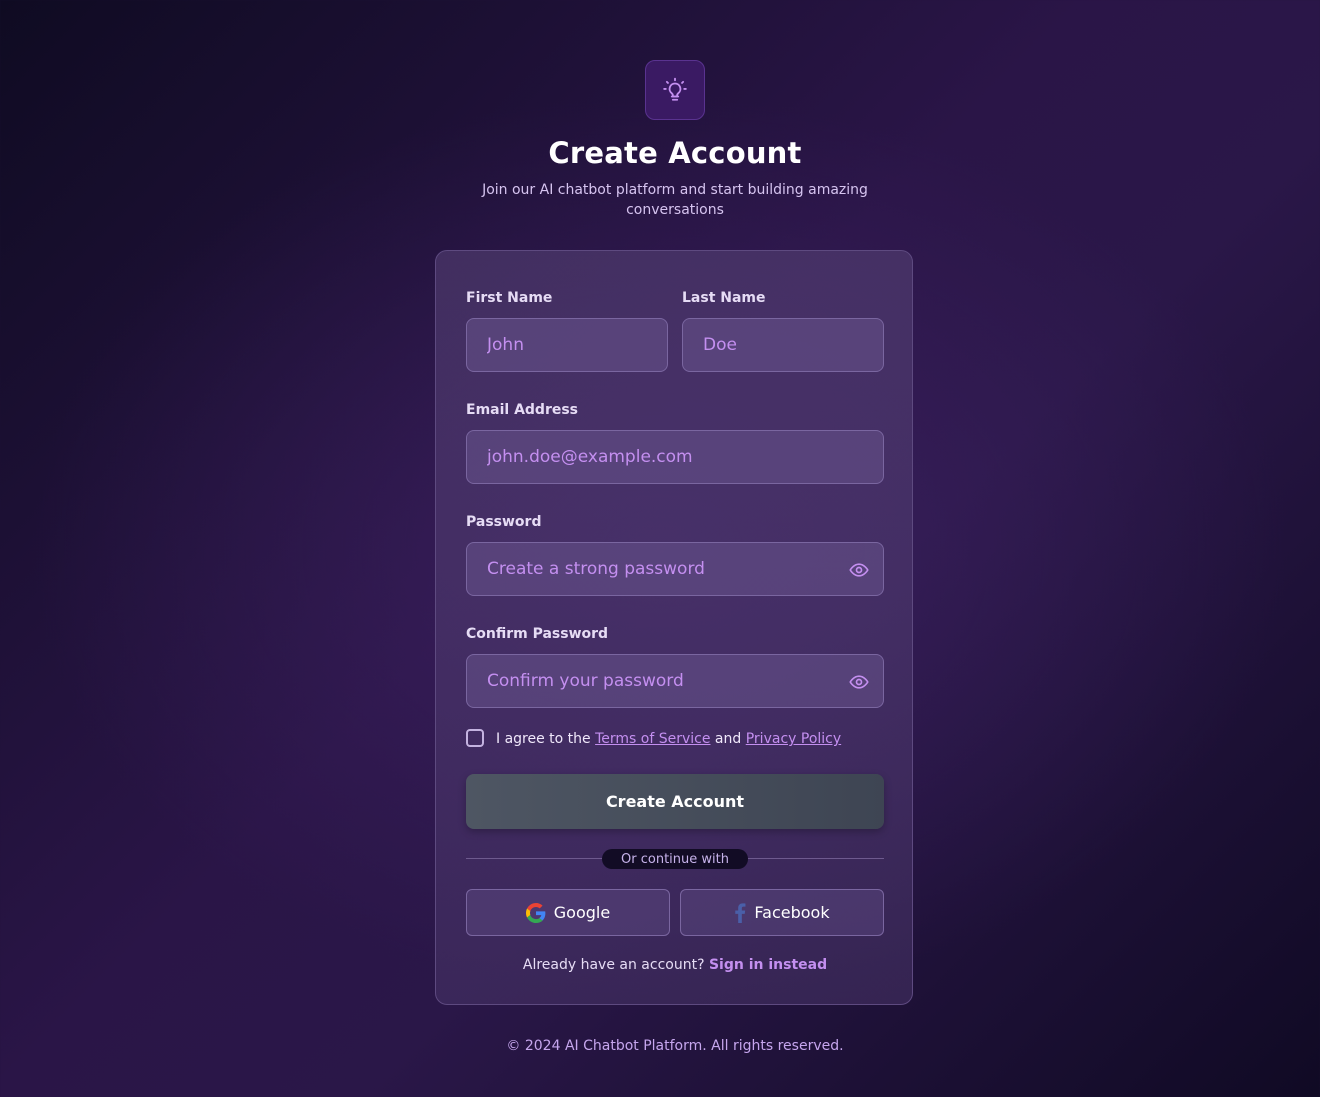 The width and height of the screenshot is (1320, 1097). What do you see at coordinates (504, 522) in the screenshot?
I see `password-label: Password` at bounding box center [504, 522].